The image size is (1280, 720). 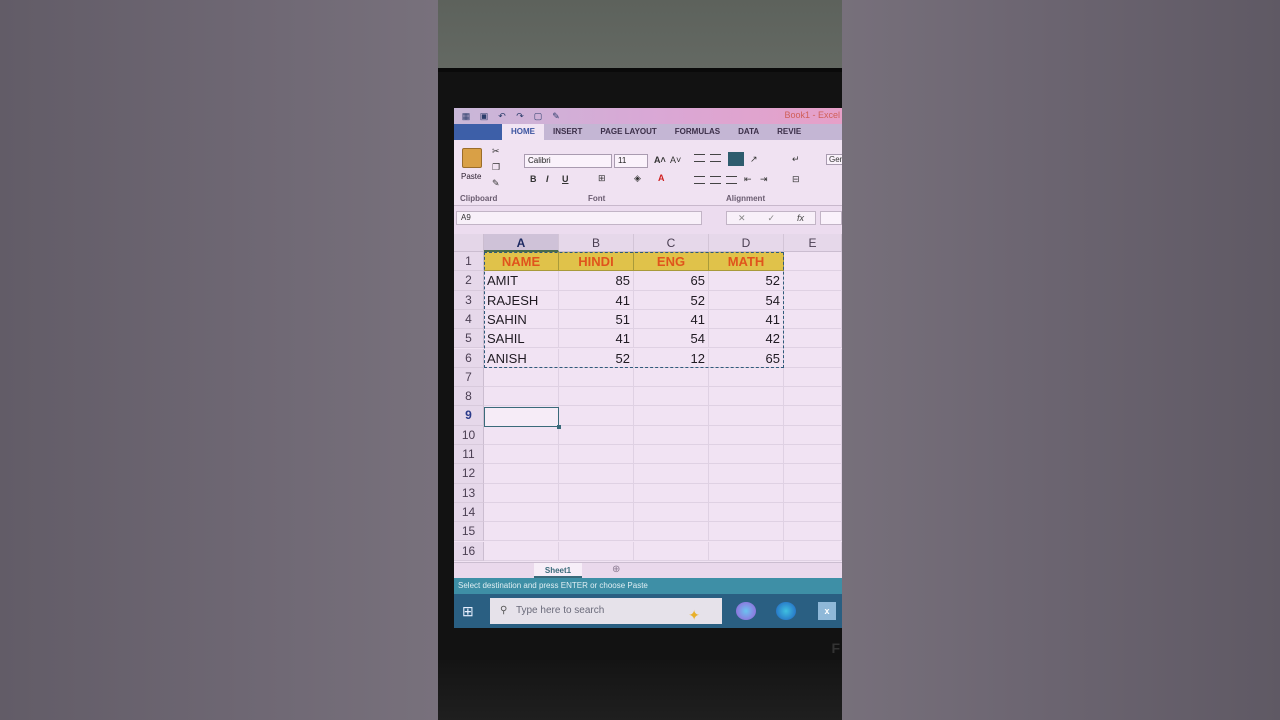 I want to click on edge-browser-icon, so click(x=786, y=611).